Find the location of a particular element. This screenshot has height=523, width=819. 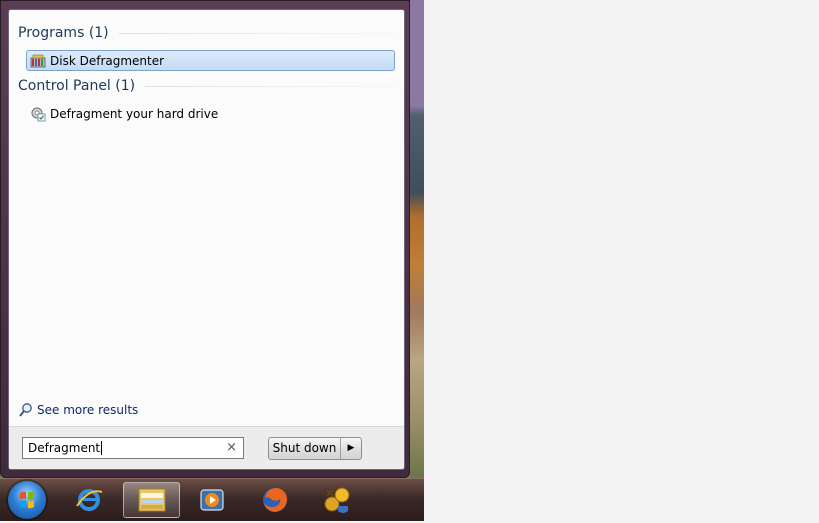

internet-explorer-icon is located at coordinates (89, 500).